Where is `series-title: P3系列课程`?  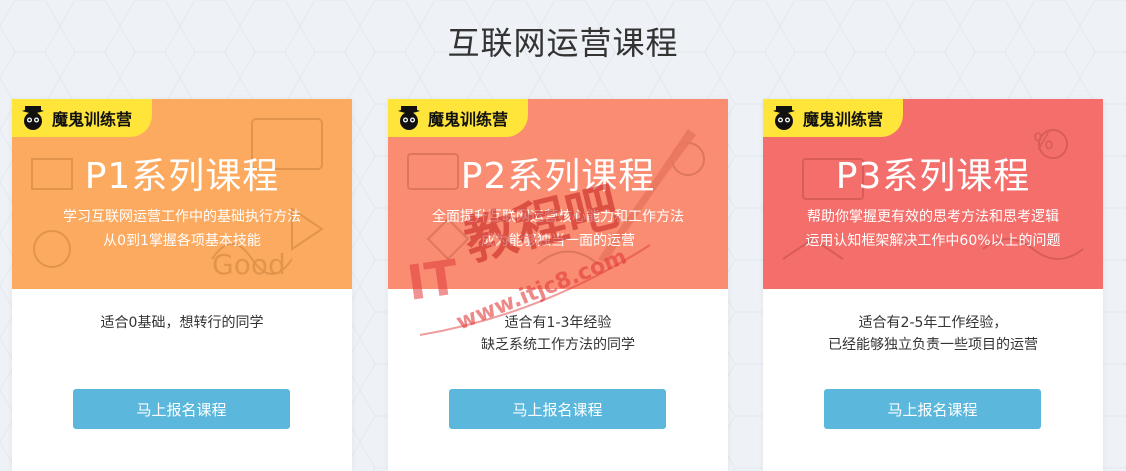 series-title: P3系列课程 is located at coordinates (933, 176).